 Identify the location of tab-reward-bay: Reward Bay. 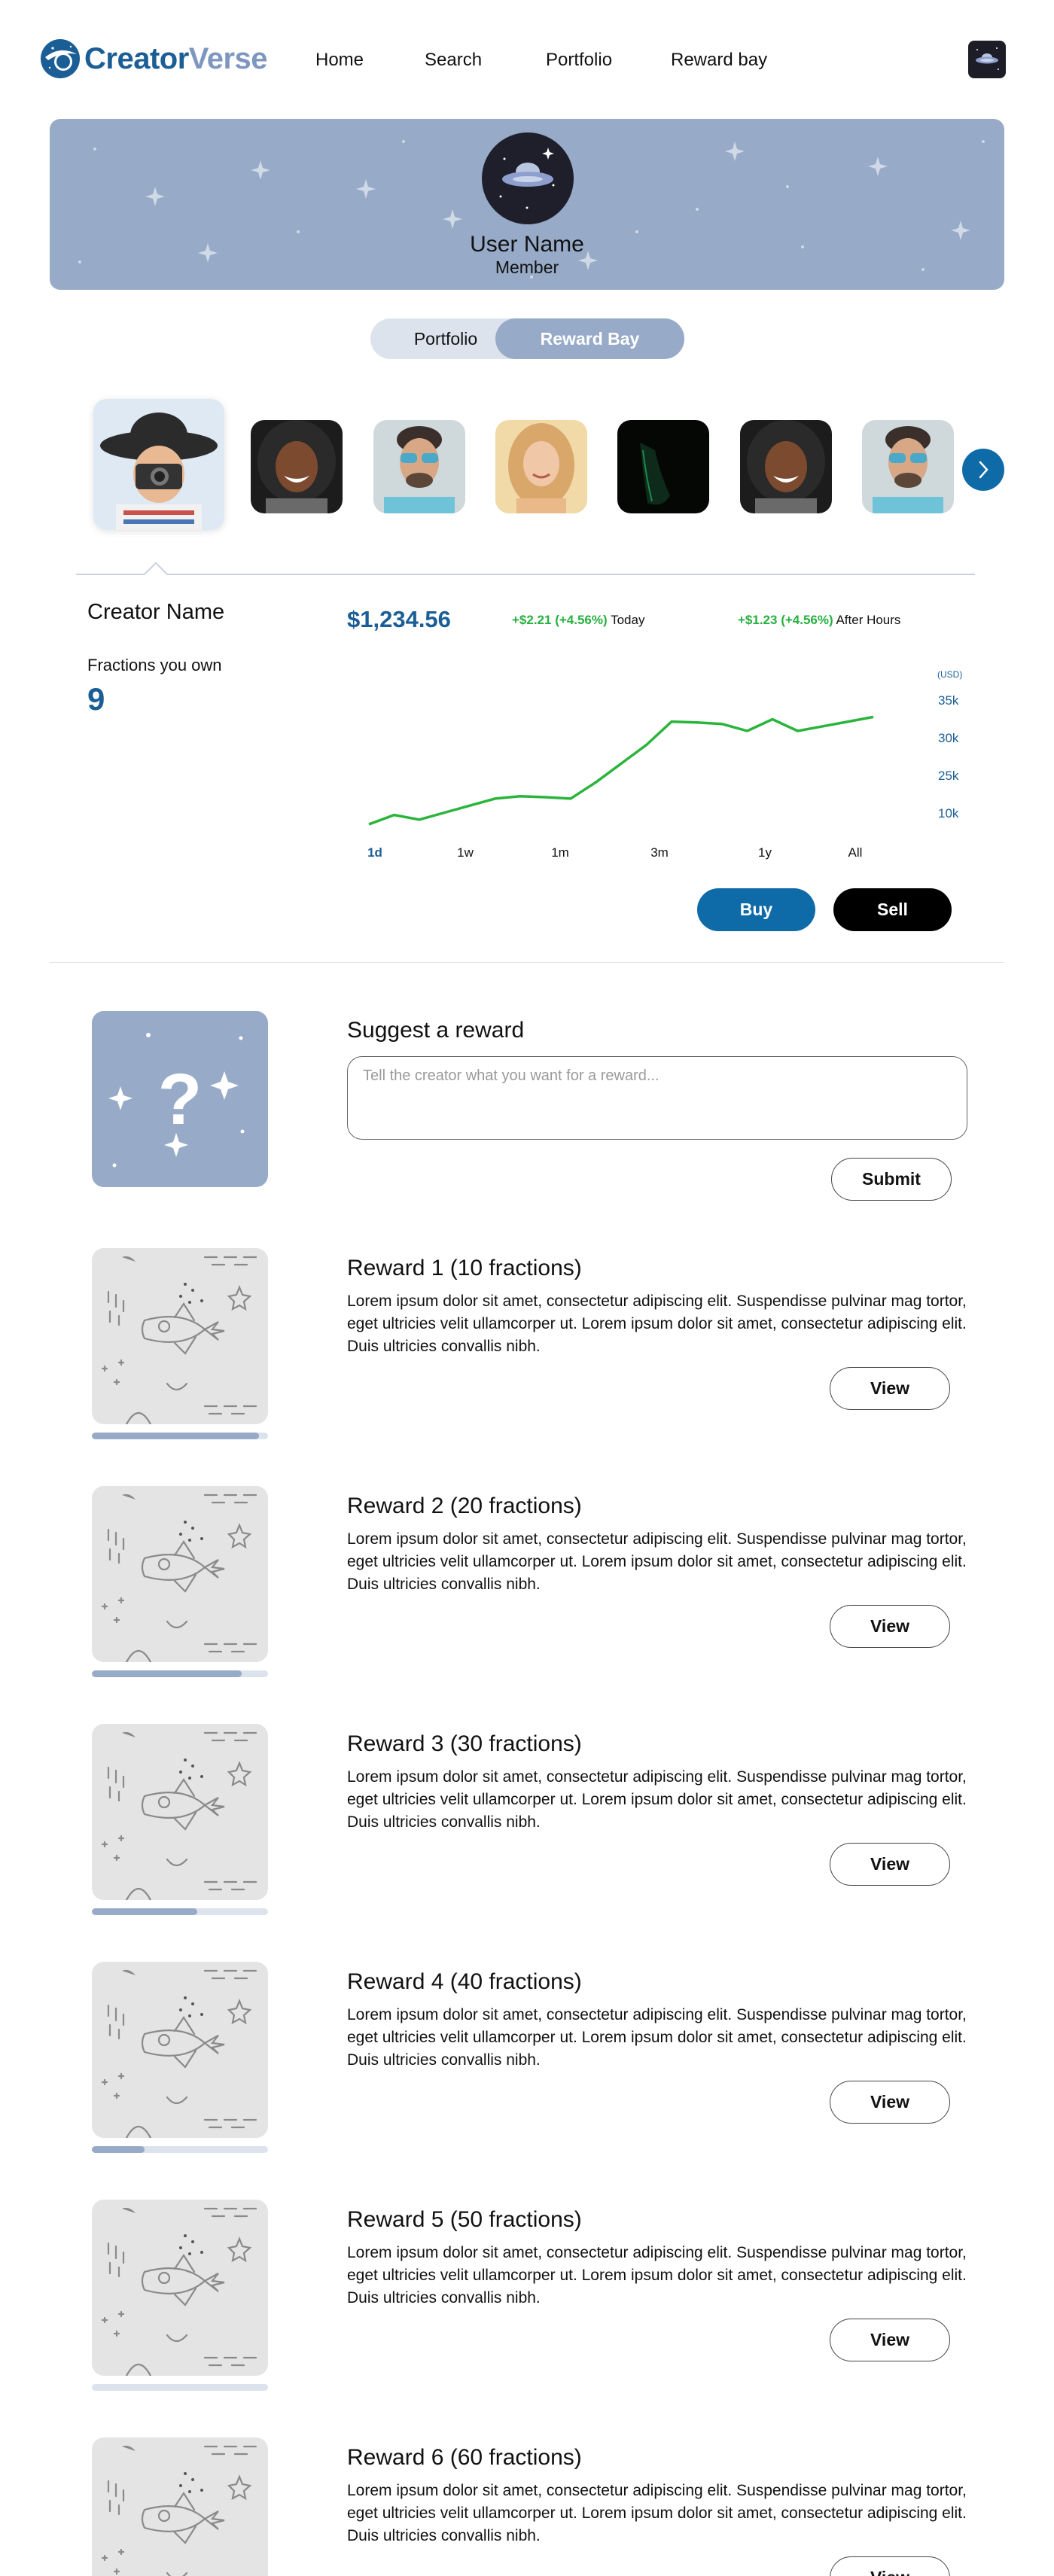
(590, 338).